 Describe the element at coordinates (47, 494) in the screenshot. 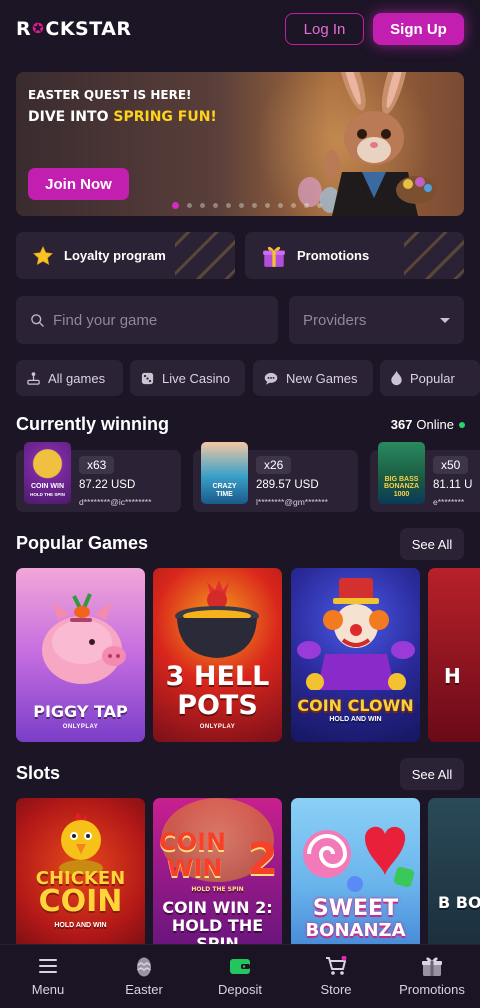

I see `thumb-subtitle: HOLD THE SPIN` at that location.